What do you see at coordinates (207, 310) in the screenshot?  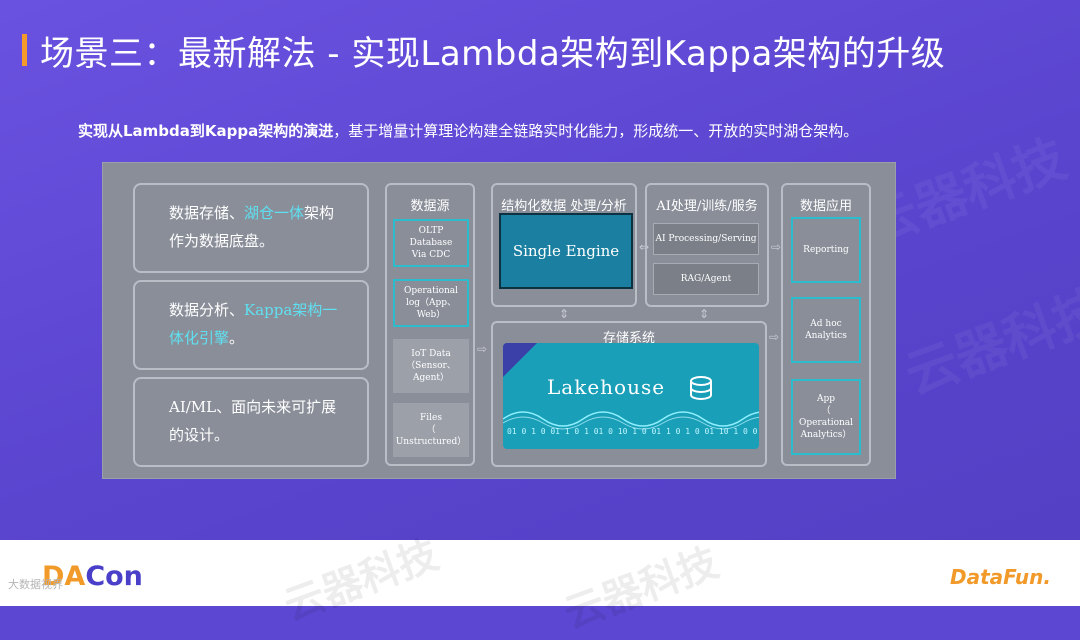 I see `desc-text: 数据分析、` at bounding box center [207, 310].